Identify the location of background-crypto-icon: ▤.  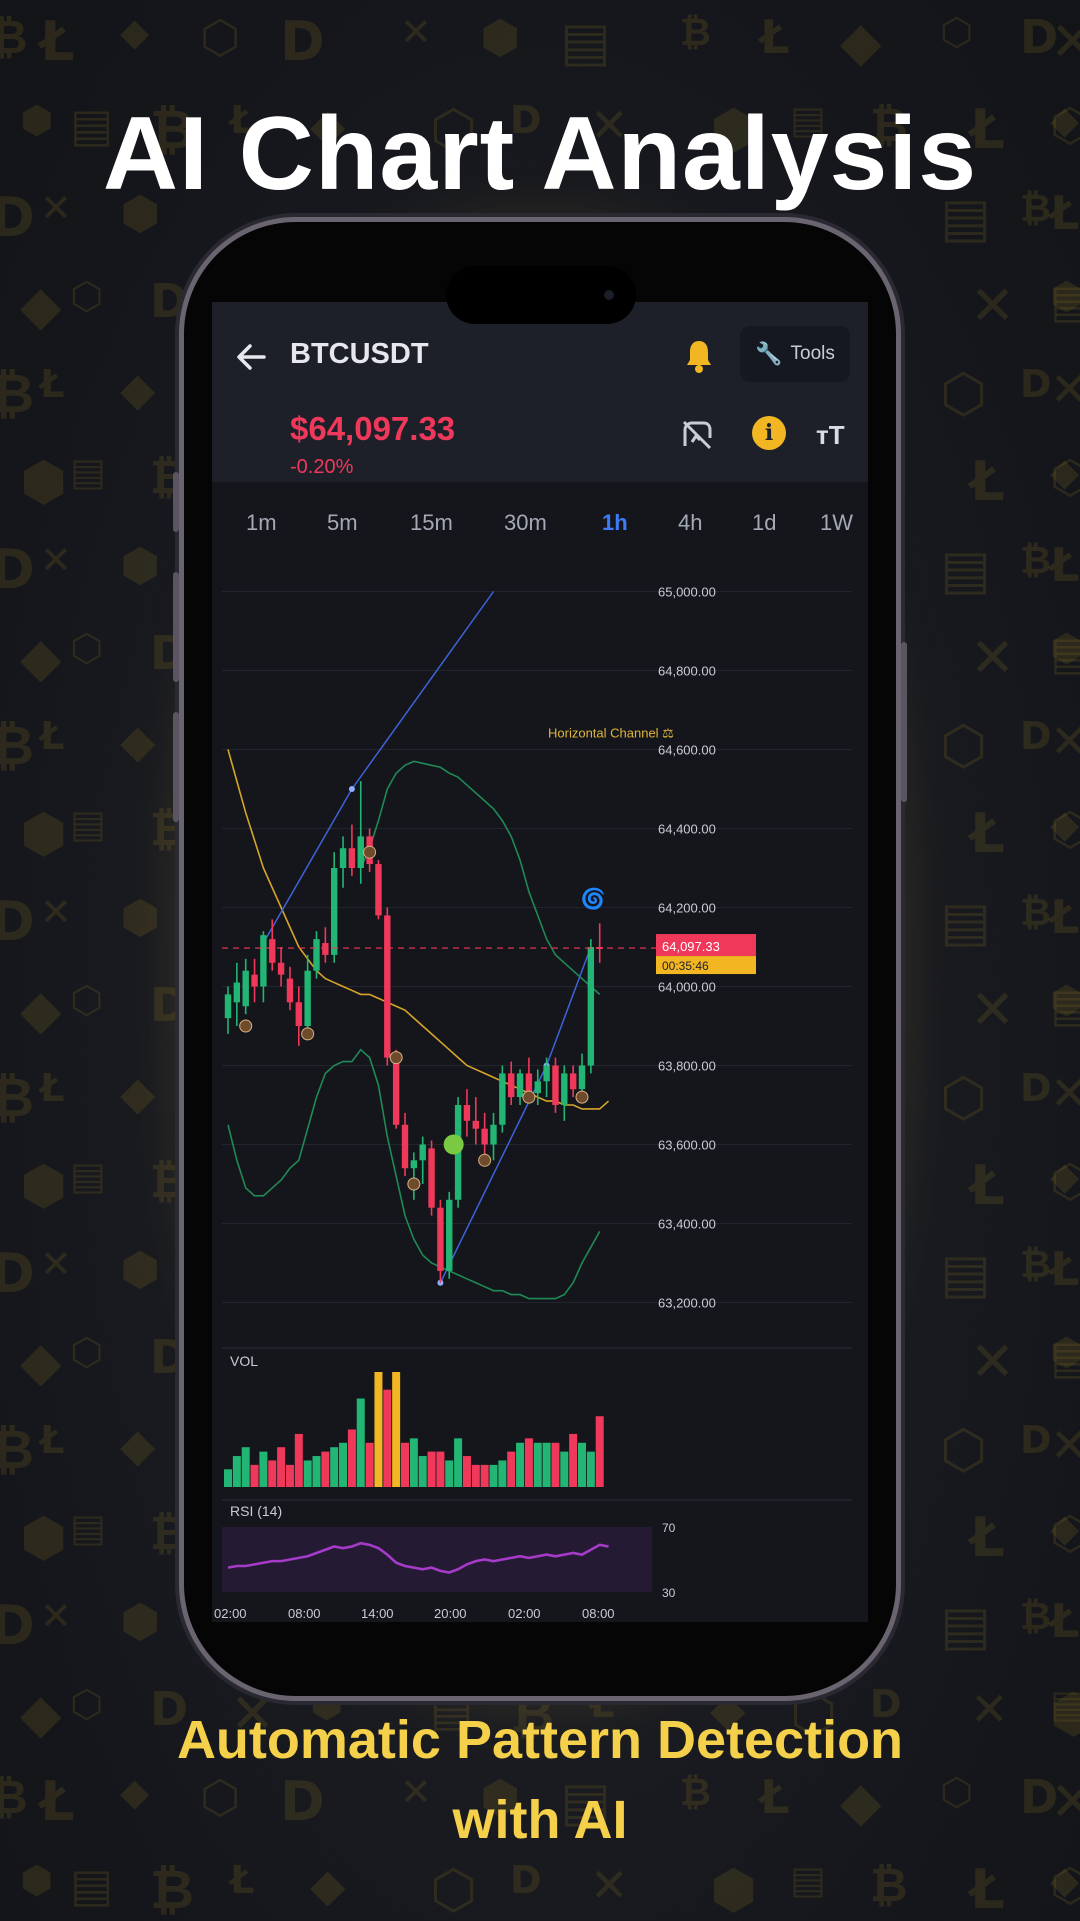
(966, 569).